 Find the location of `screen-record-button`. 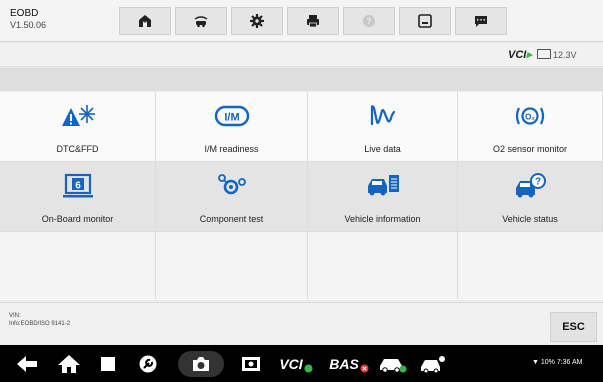

screen-record-button is located at coordinates (251, 364).